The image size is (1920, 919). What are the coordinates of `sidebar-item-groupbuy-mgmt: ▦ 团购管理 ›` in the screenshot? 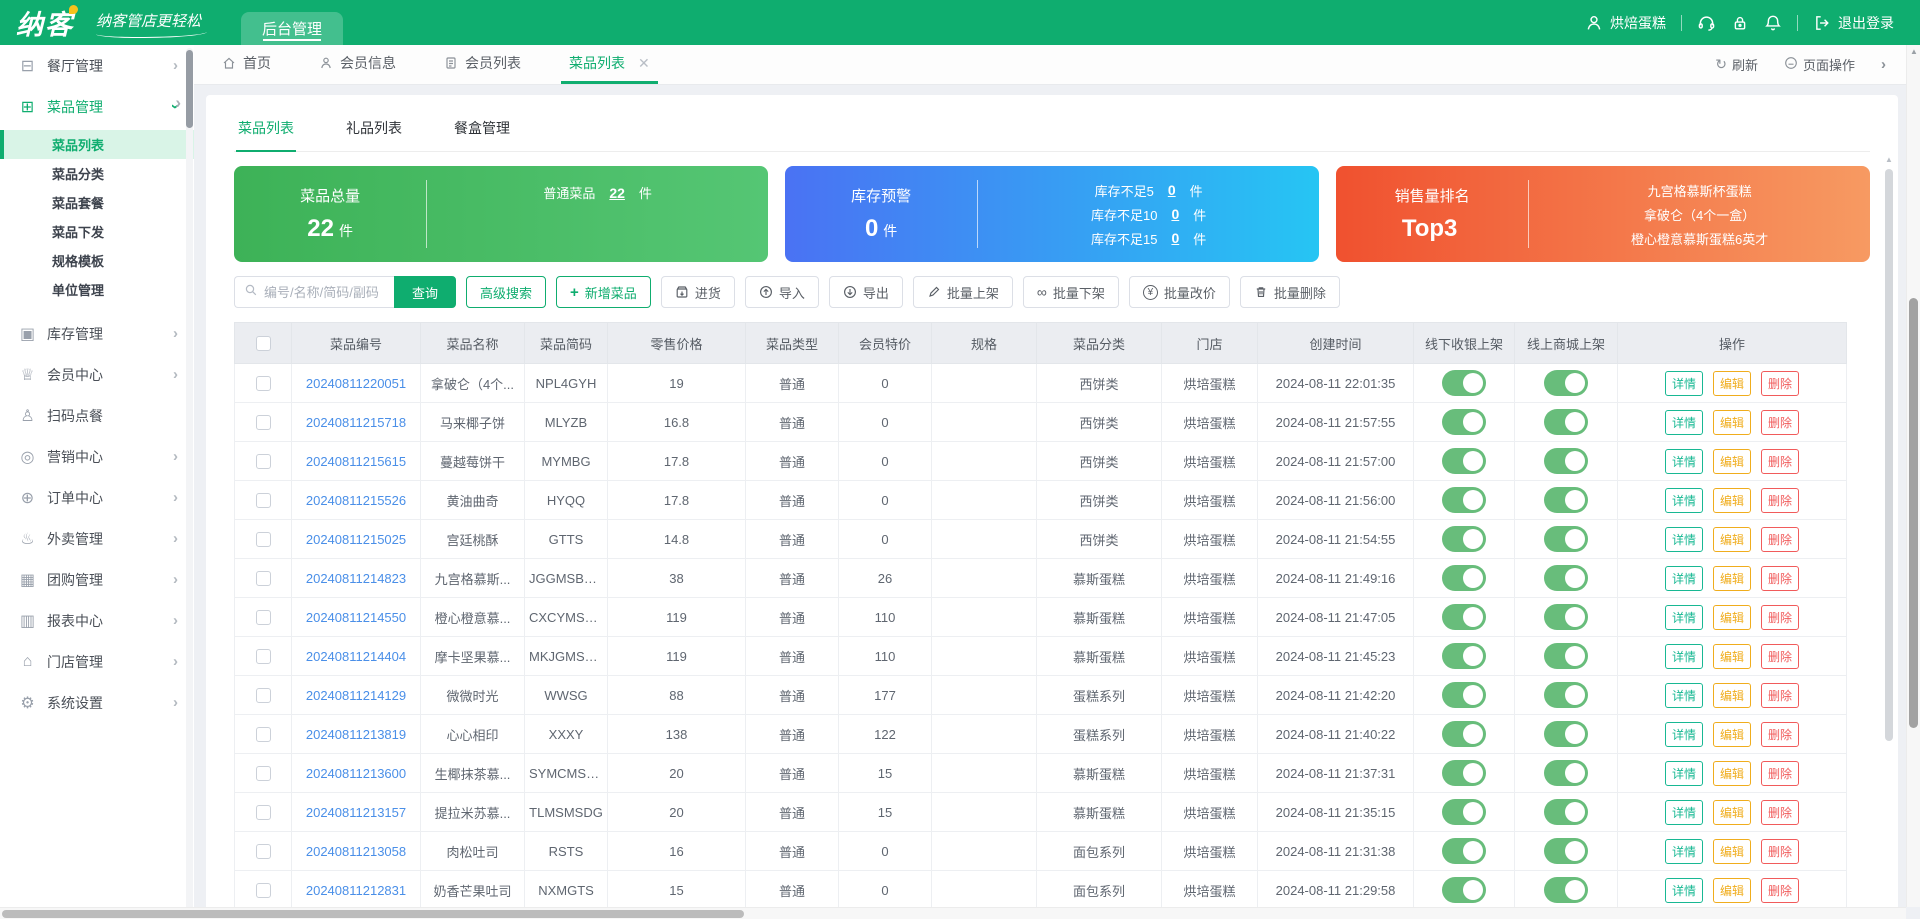 It's located at (97, 579).